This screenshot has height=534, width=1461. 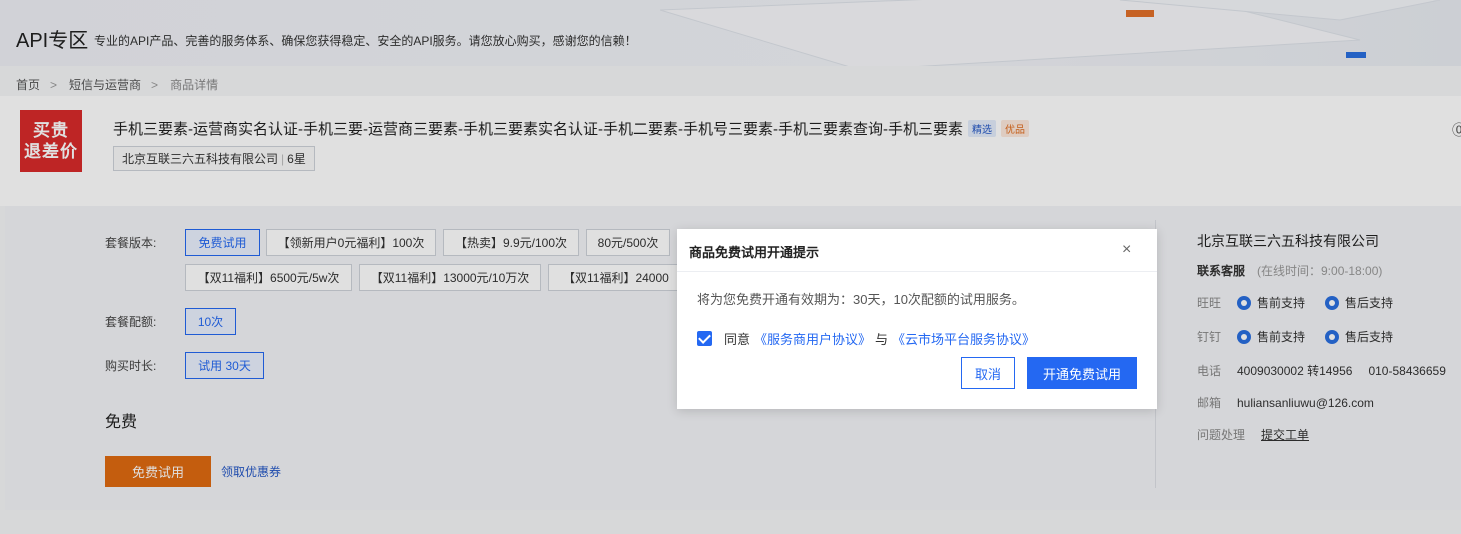 I want to click on confirm-free-trial-button: 开通免费试用, so click(x=1082, y=373).